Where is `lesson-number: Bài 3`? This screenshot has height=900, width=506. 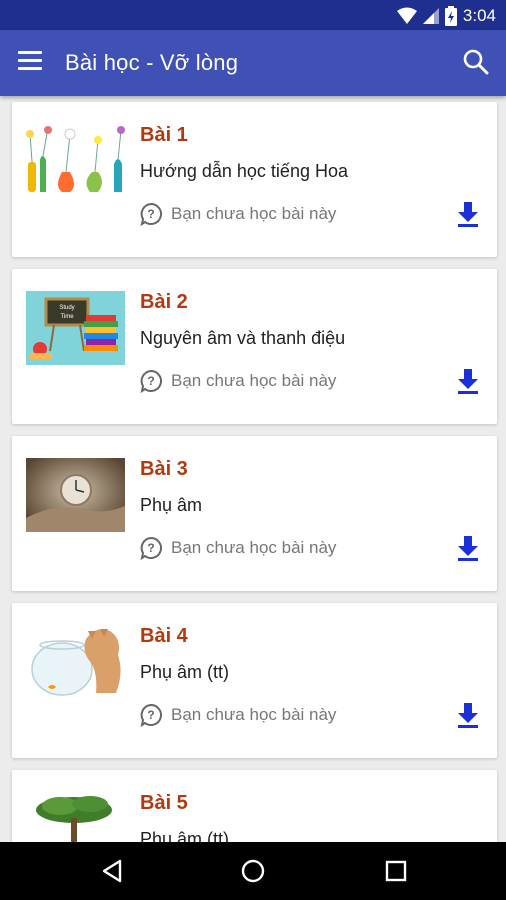 lesson-number: Bài 3 is located at coordinates (164, 469).